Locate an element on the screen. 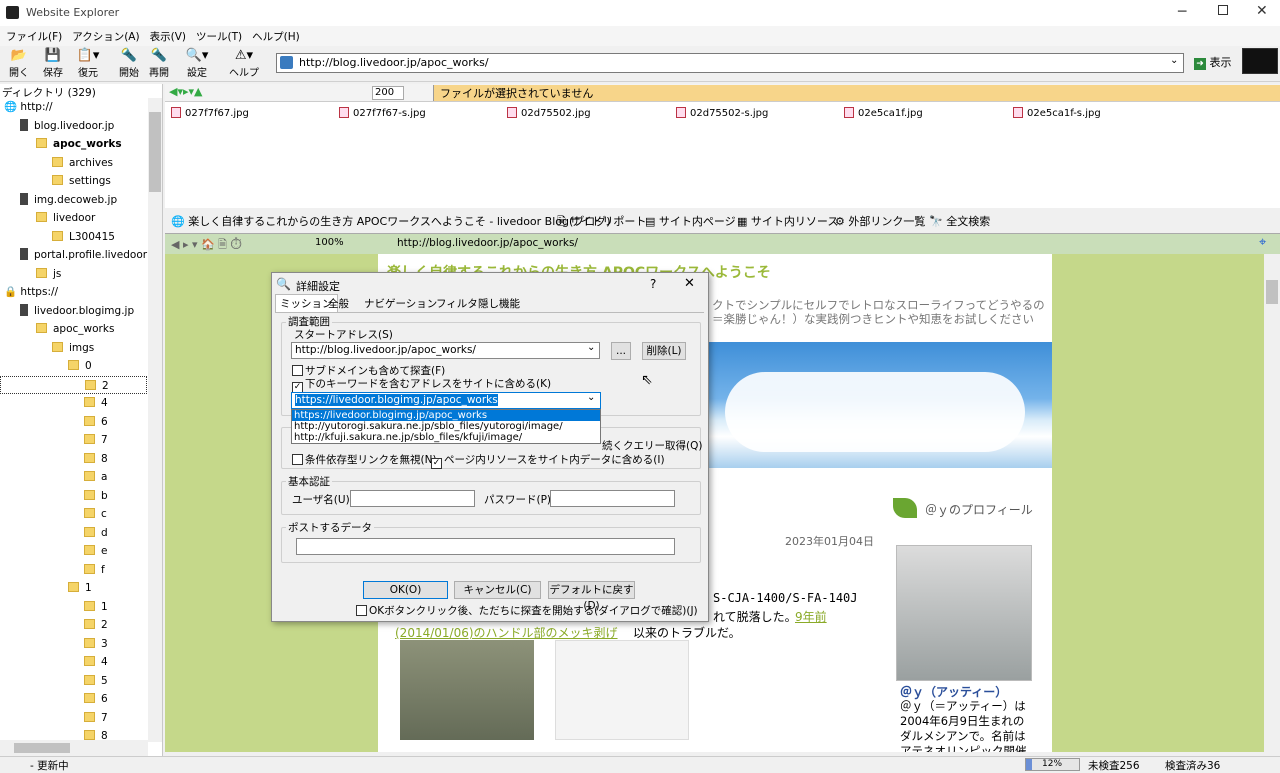 The width and height of the screenshot is (1280, 773). dialog-tab-general: 全般 is located at coordinates (338, 304).